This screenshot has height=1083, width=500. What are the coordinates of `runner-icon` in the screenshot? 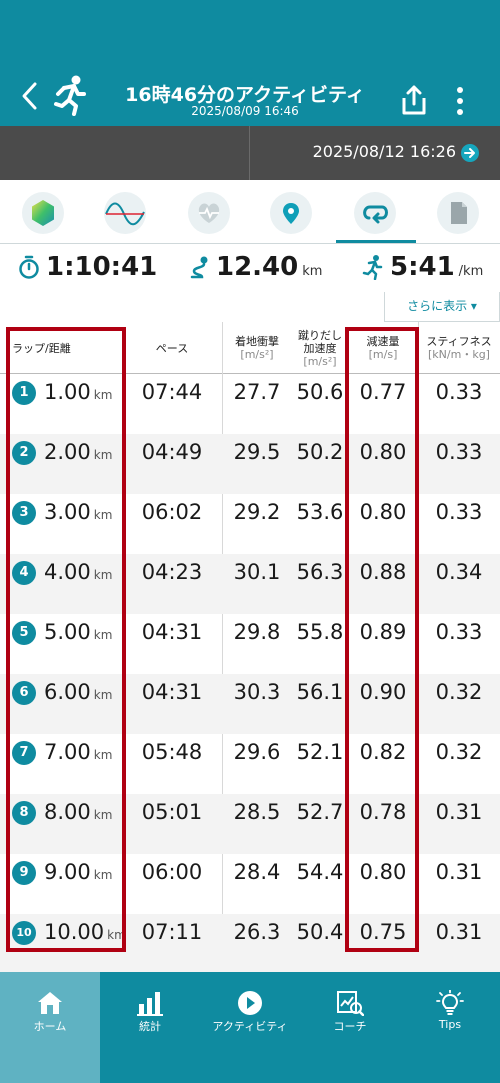 It's located at (70, 95).